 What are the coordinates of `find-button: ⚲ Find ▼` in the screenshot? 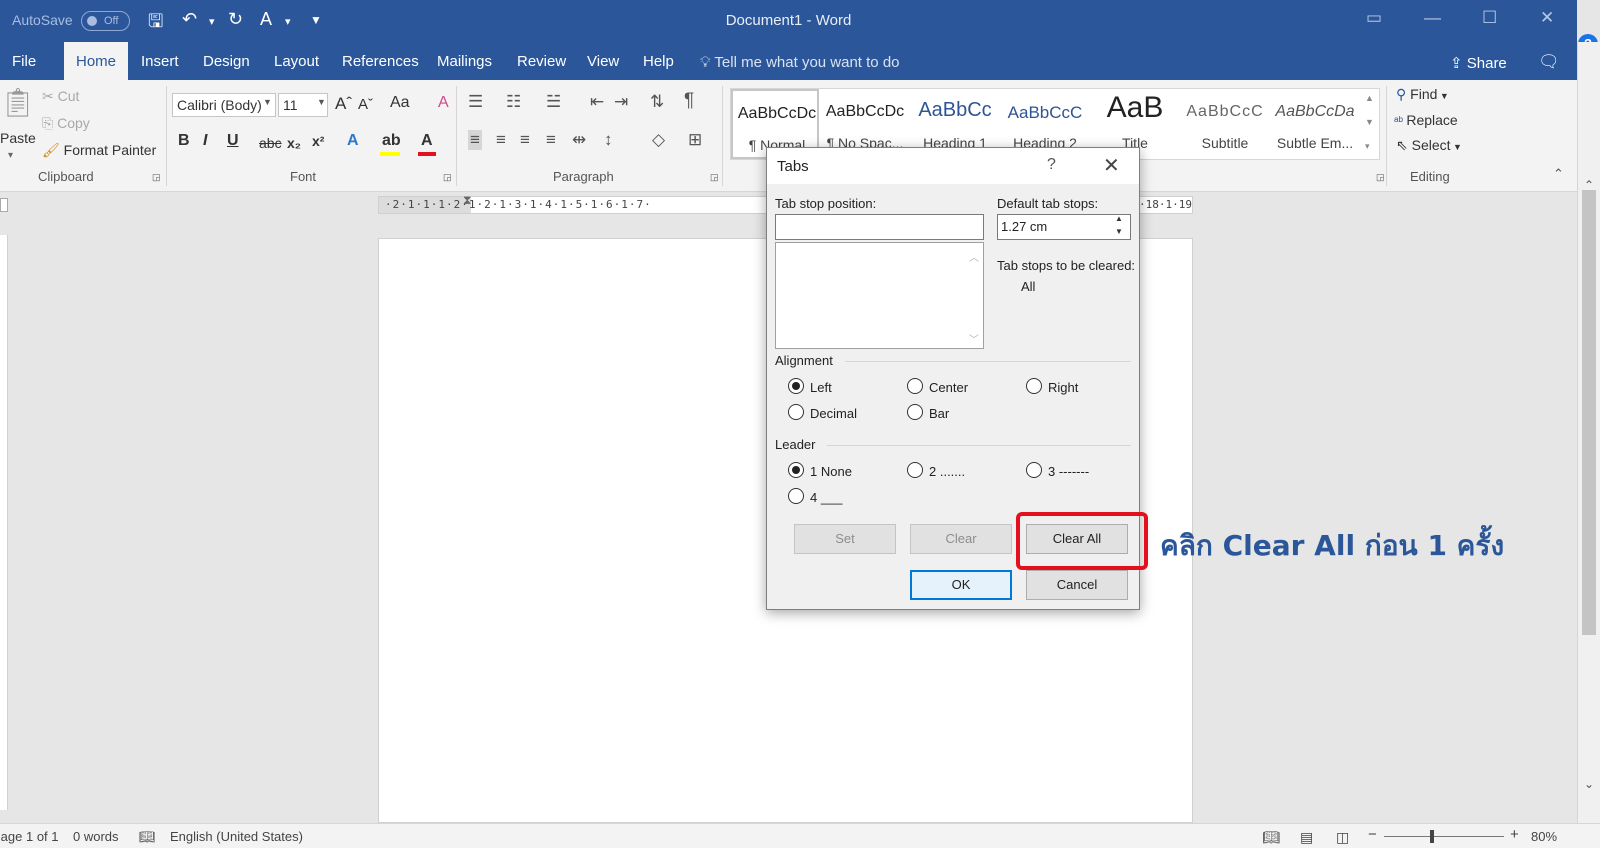 It's located at (1422, 94).